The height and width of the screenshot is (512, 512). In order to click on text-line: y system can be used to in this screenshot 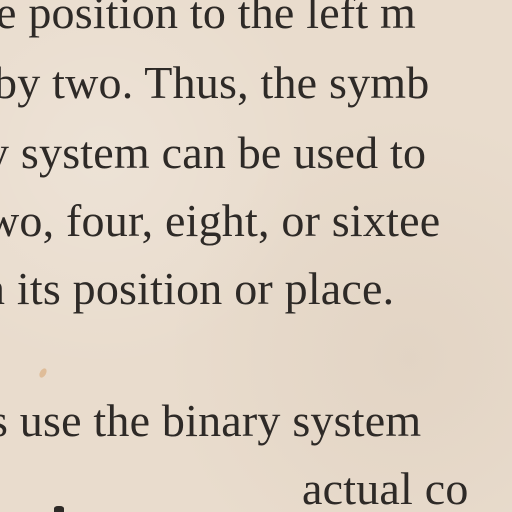, I will do `click(213, 152)`.